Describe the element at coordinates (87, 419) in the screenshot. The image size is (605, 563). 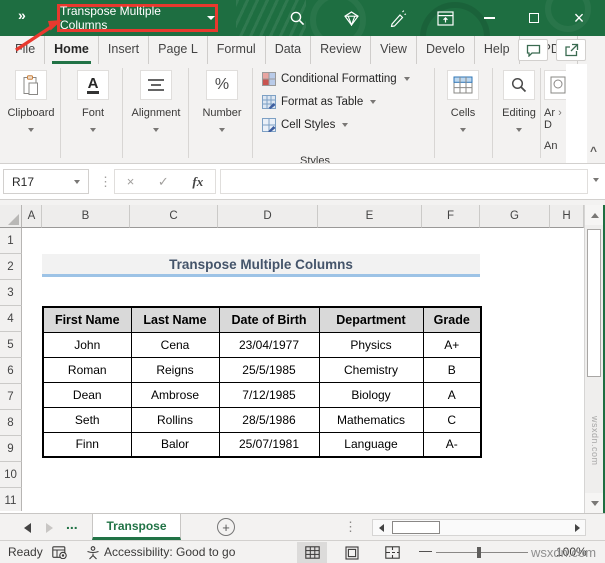
I see `table-cell: Seth` at that location.